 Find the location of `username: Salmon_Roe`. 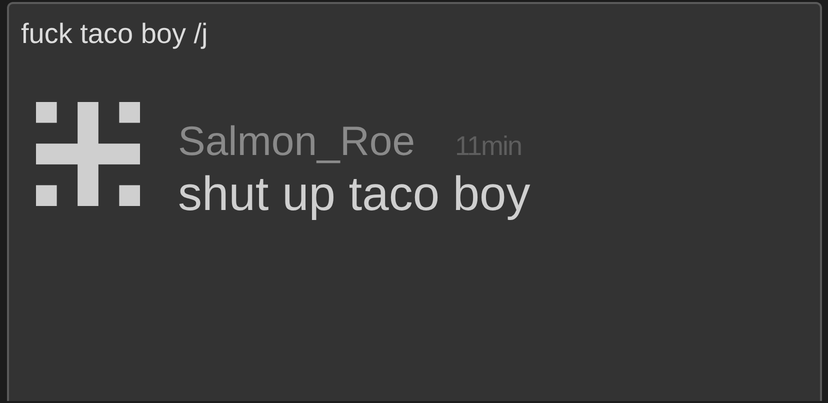

username: Salmon_Roe is located at coordinates (297, 141).